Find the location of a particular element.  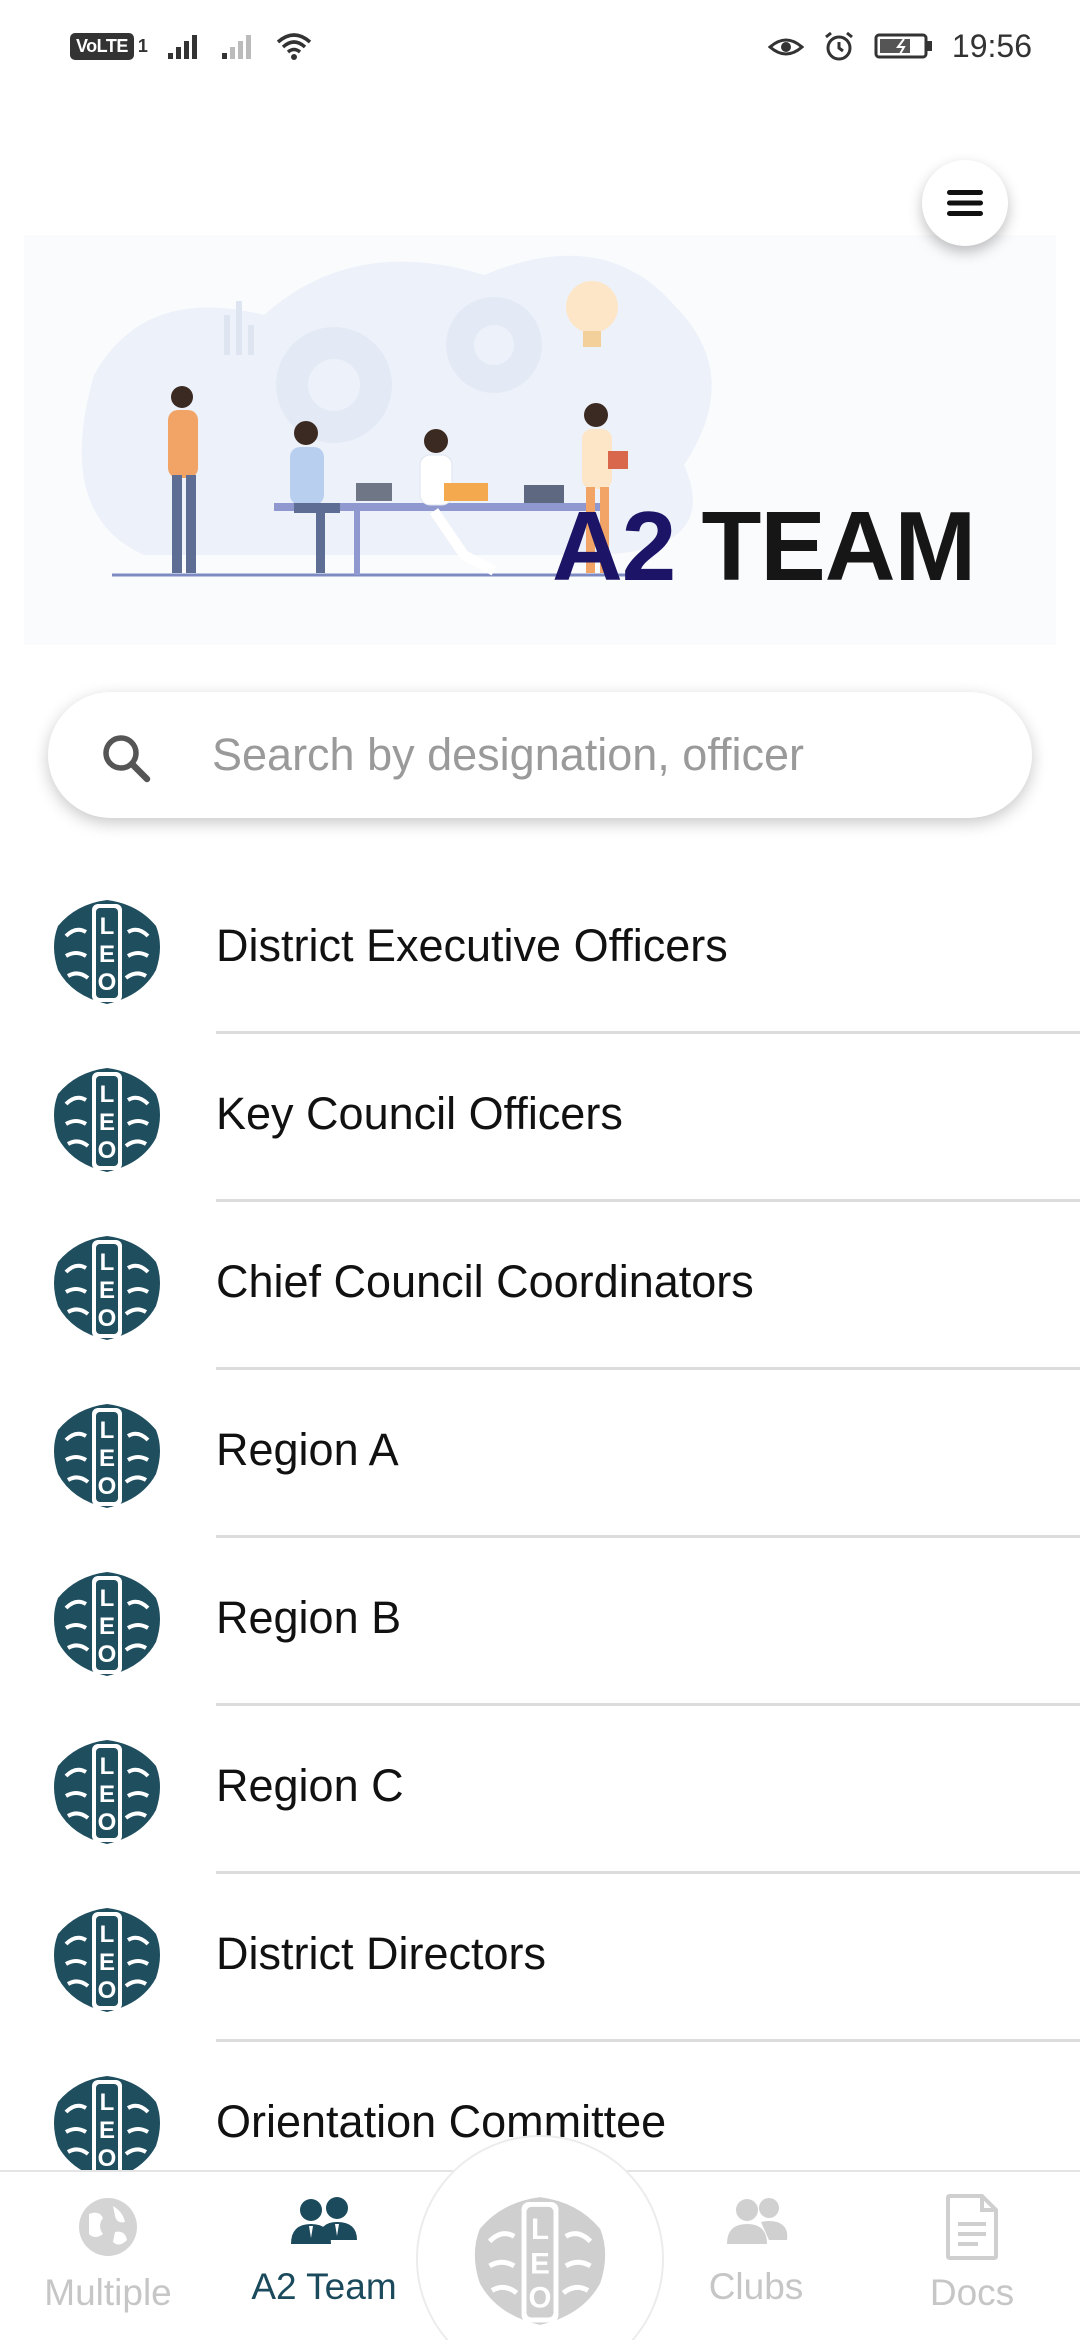

alarm-icon is located at coordinates (838, 46).